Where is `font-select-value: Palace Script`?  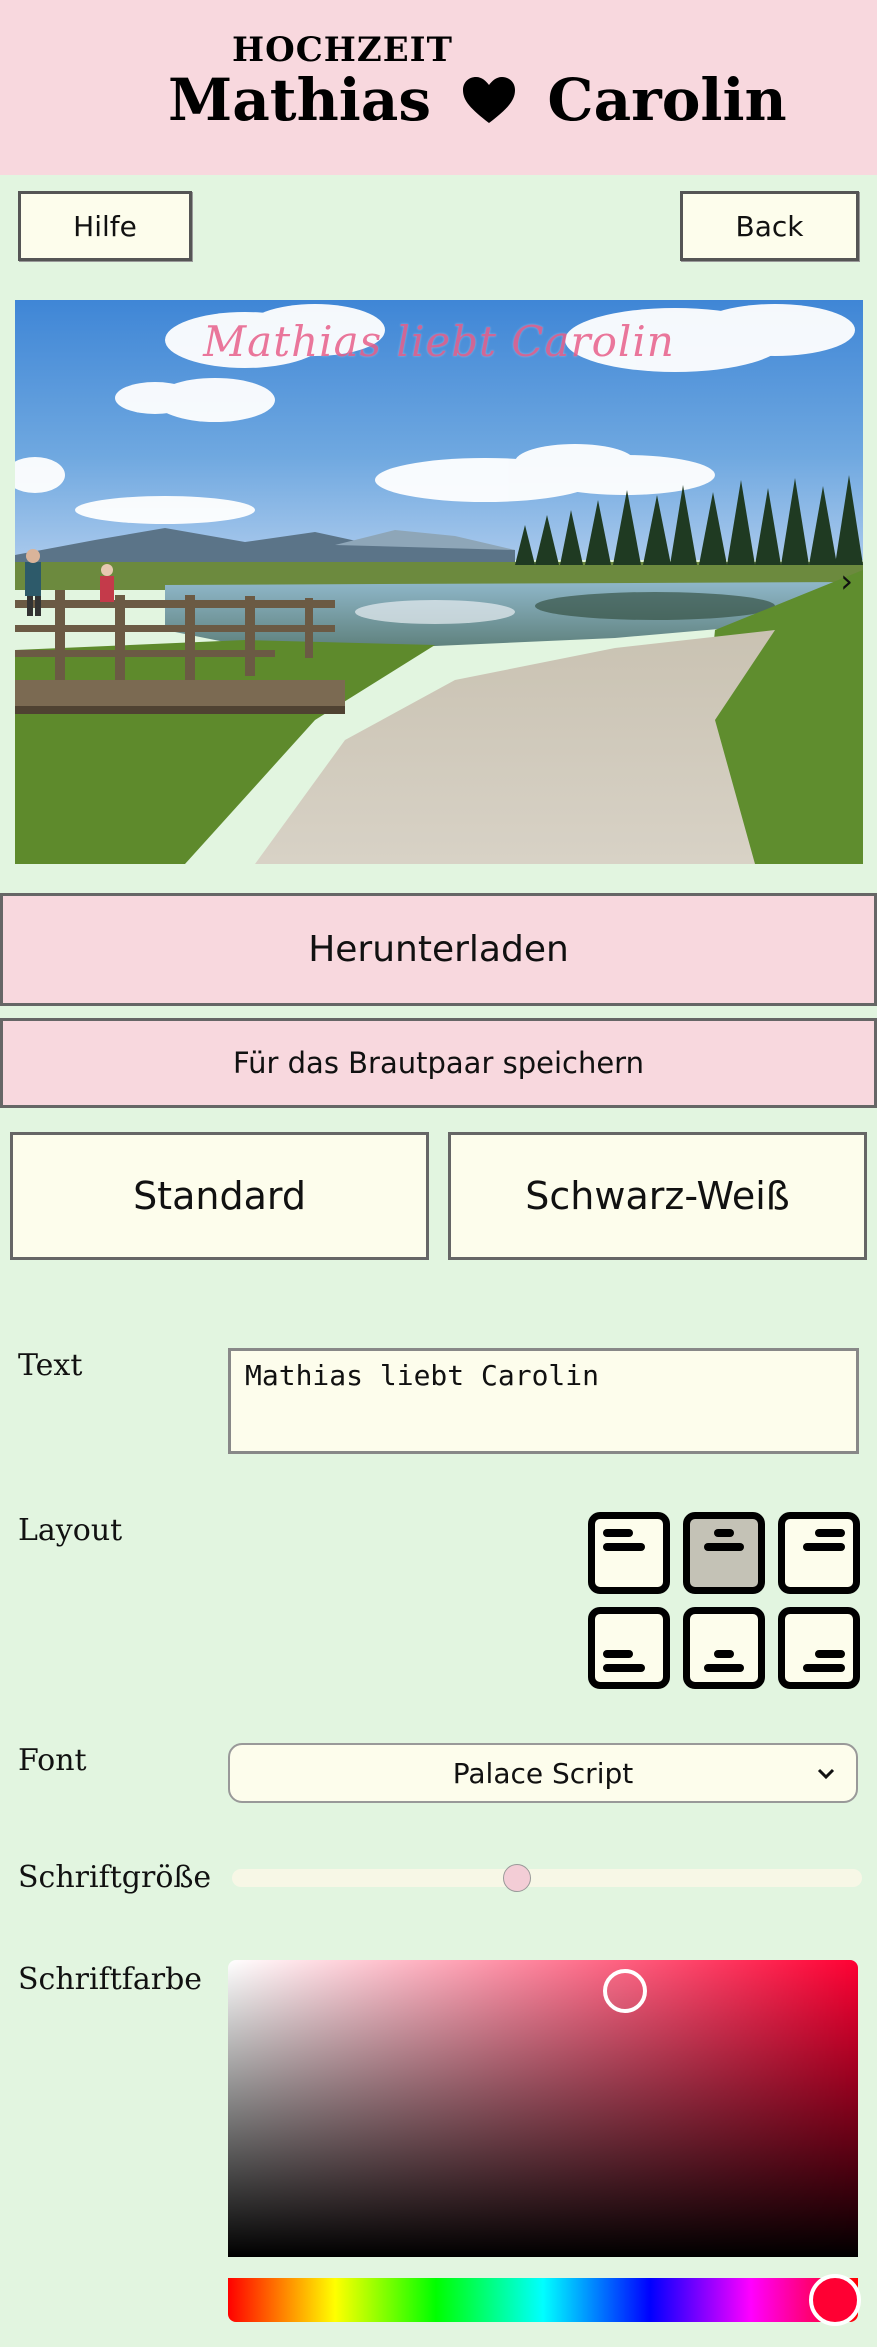 font-select-value: Palace Script is located at coordinates (543, 1773).